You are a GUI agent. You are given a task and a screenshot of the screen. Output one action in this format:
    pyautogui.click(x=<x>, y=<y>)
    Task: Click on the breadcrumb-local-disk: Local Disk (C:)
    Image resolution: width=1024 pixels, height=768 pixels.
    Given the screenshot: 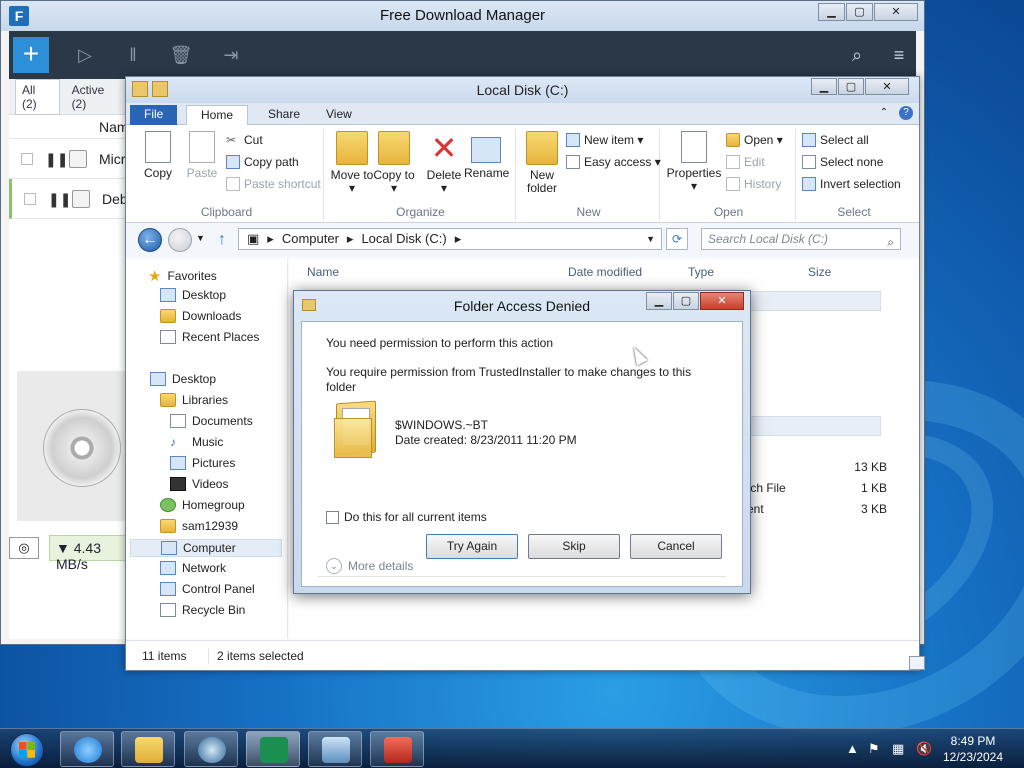 What is the action you would take?
    pyautogui.click(x=403, y=239)
    